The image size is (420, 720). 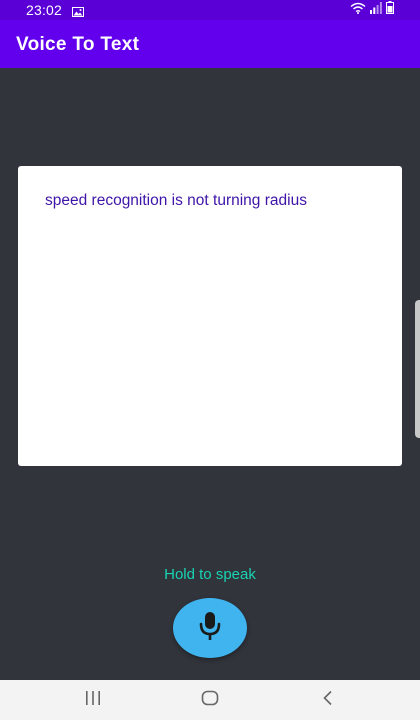 I want to click on status-icons, so click(x=372, y=10).